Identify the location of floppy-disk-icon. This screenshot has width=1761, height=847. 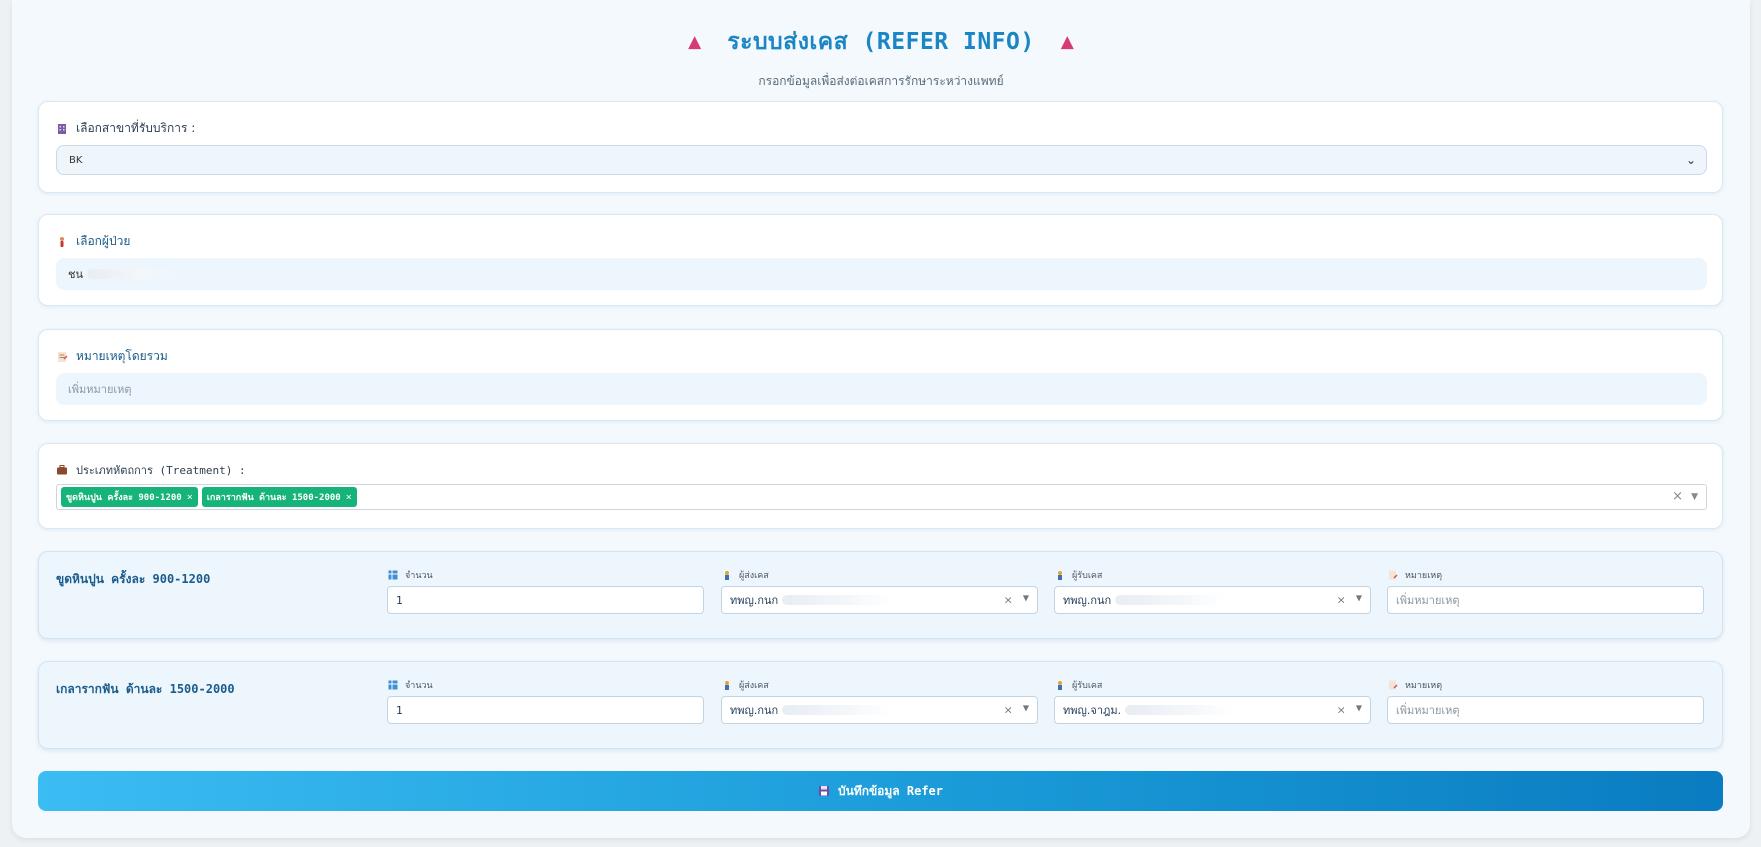
(824, 791).